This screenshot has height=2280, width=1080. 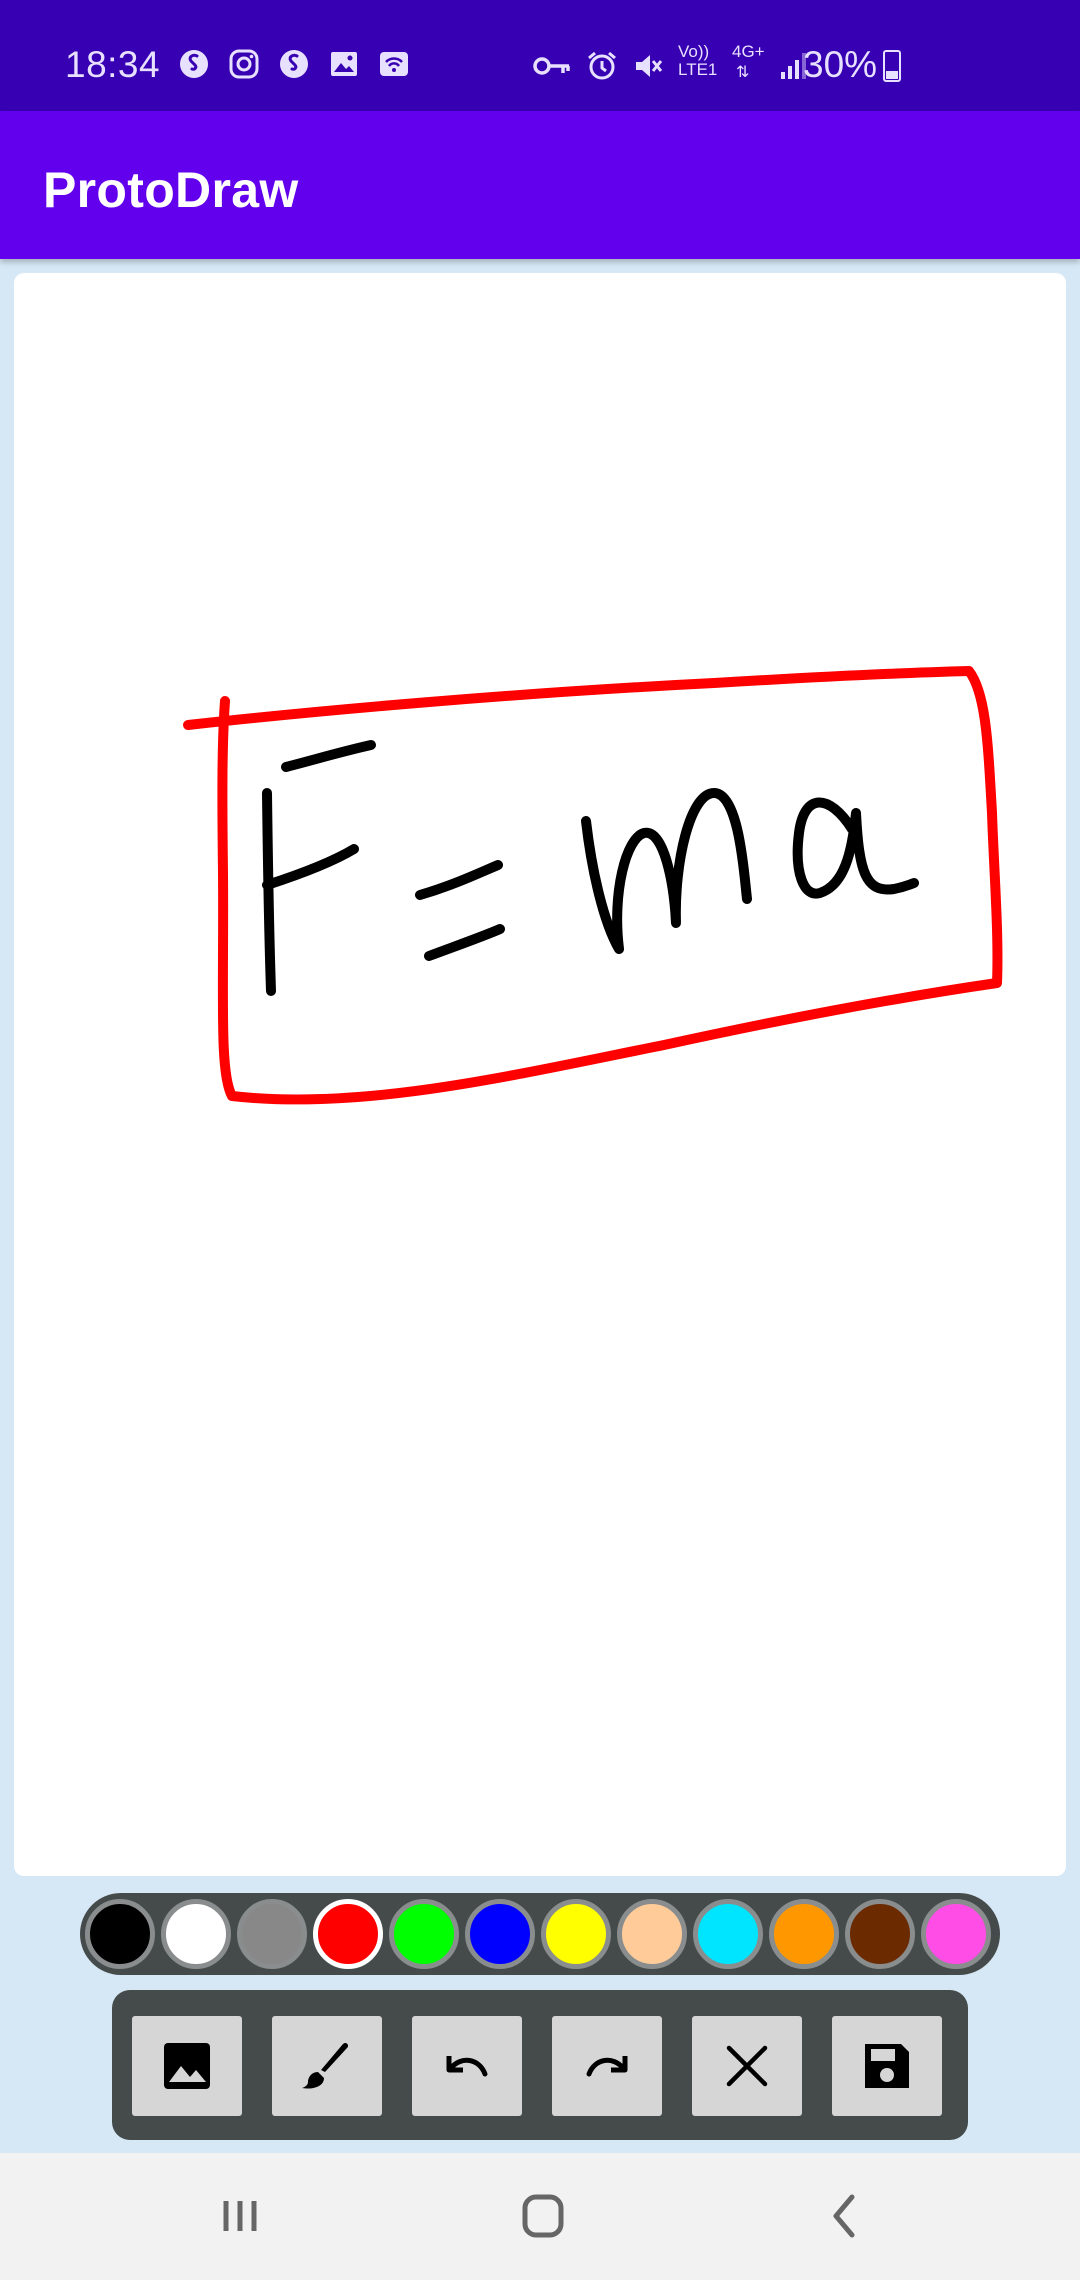 What do you see at coordinates (602, 66) in the screenshot?
I see `alarm-icon` at bounding box center [602, 66].